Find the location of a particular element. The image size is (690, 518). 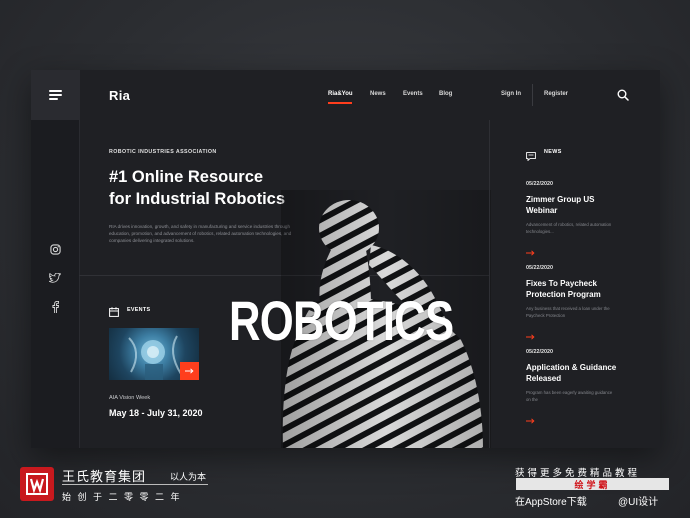

watermark-handle: @UI设计 is located at coordinates (638, 502).